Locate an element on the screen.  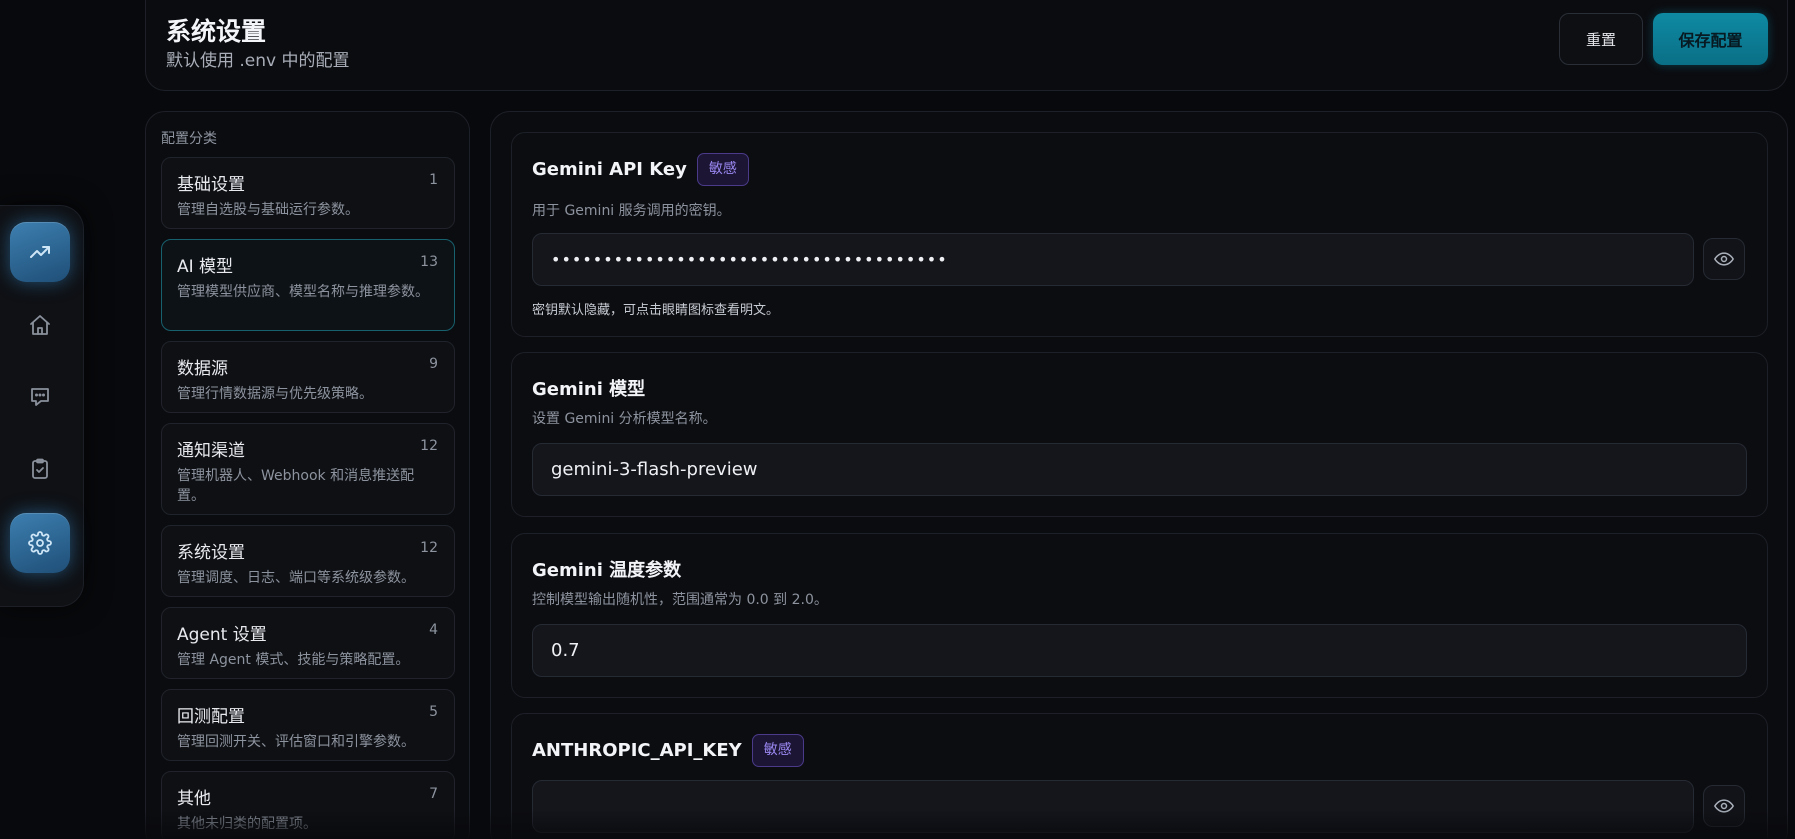
category-item-backtest: 回测配置 5 管理回测开关、评估窗口和引擎参数。 is located at coordinates (308, 725).